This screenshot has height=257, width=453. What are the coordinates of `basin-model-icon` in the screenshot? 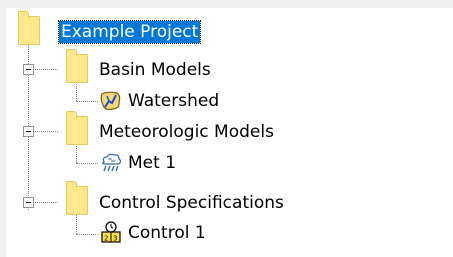 It's located at (111, 101).